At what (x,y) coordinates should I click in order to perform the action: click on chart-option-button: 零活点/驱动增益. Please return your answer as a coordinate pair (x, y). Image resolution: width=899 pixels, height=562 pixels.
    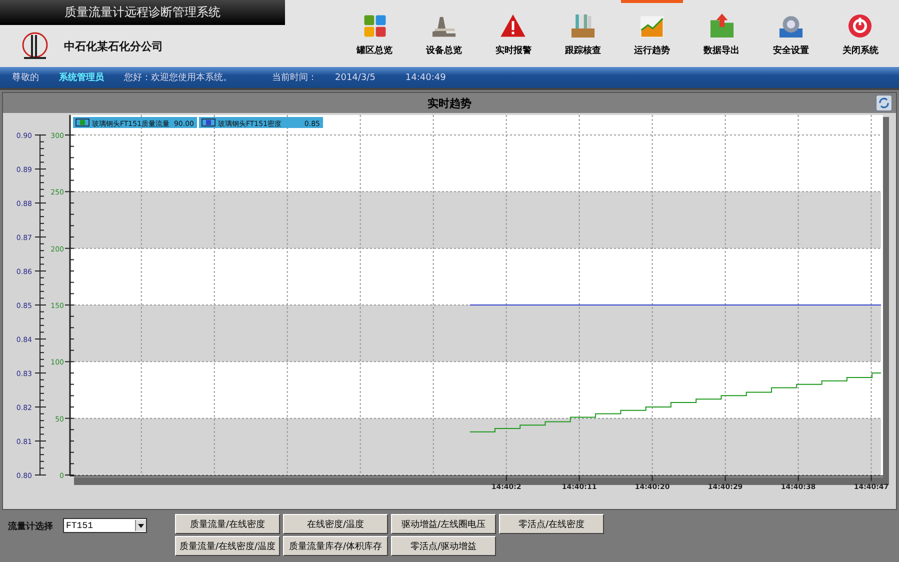
    Looking at the image, I should click on (443, 546).